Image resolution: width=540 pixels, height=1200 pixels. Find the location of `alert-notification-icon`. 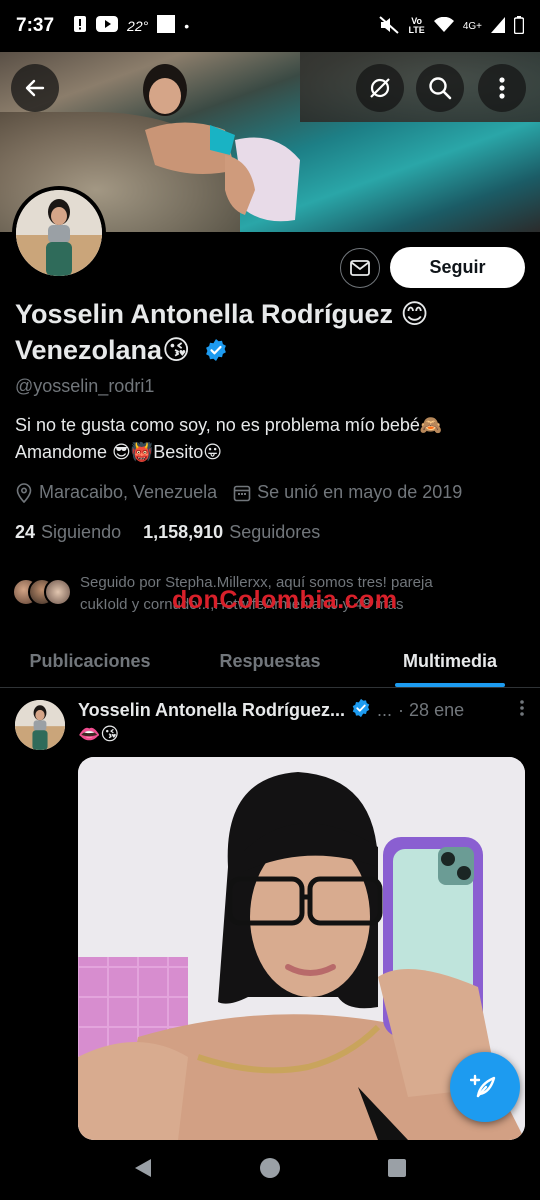

alert-notification-icon is located at coordinates (80, 26).